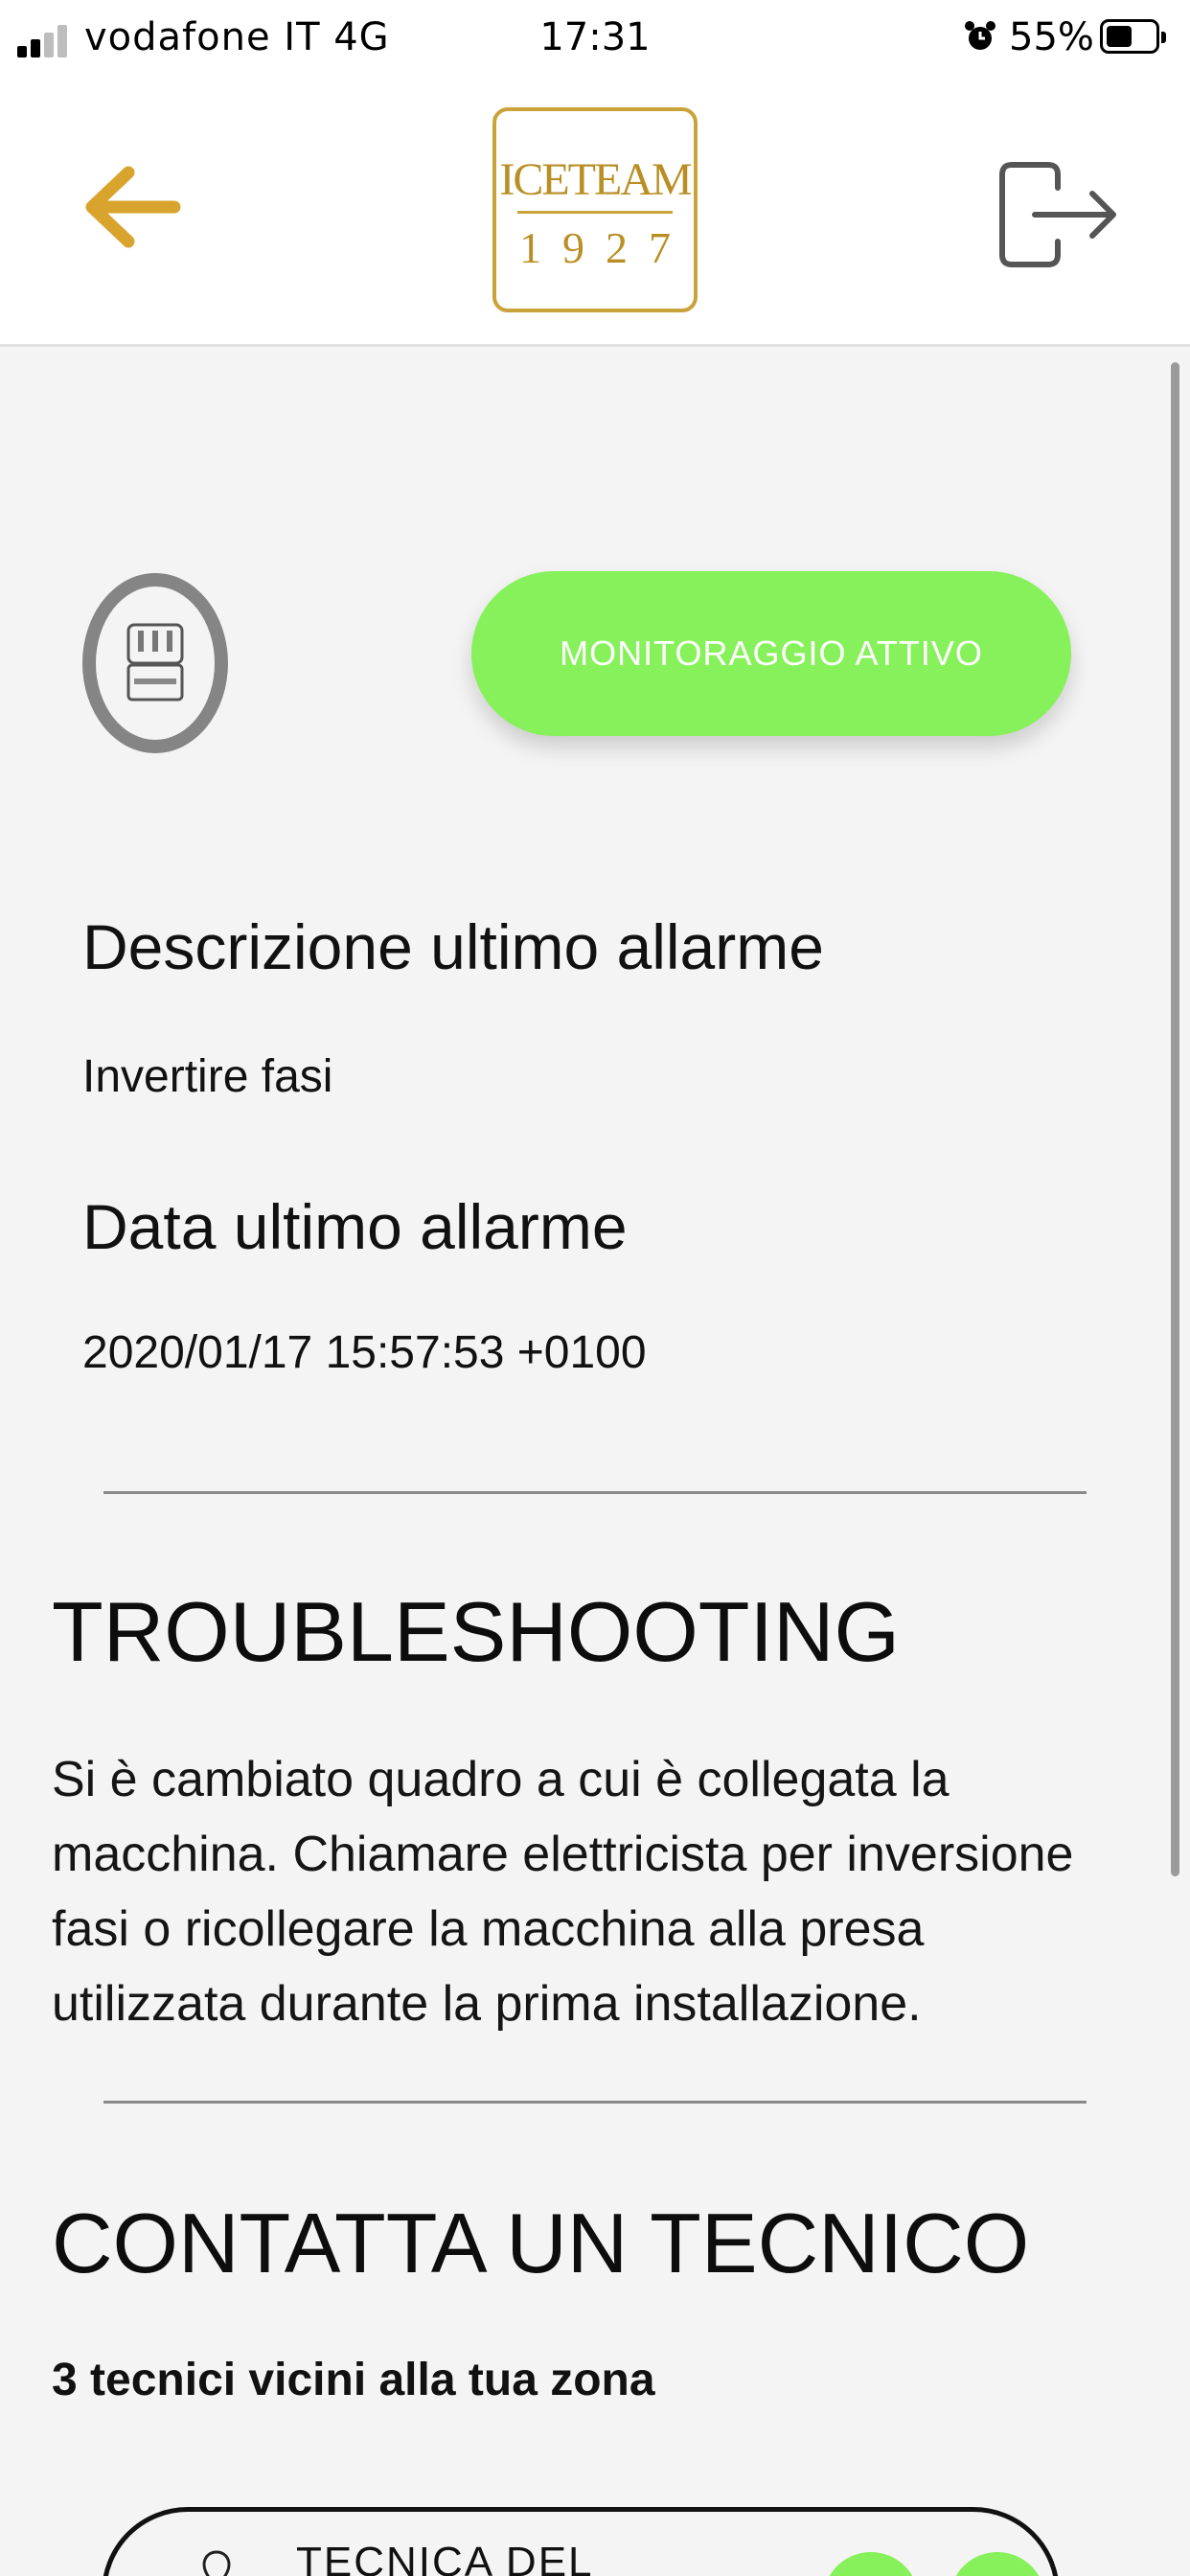 The width and height of the screenshot is (1190, 2576). I want to click on location-pin-icon, so click(217, 2563).